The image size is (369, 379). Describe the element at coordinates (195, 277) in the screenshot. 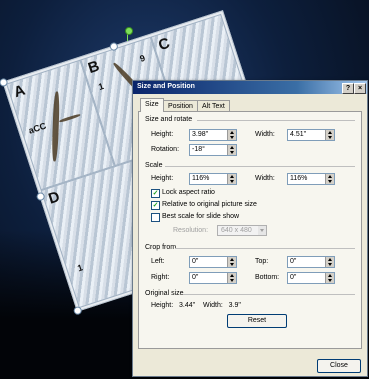

I see `crop-right-value: 0"` at that location.